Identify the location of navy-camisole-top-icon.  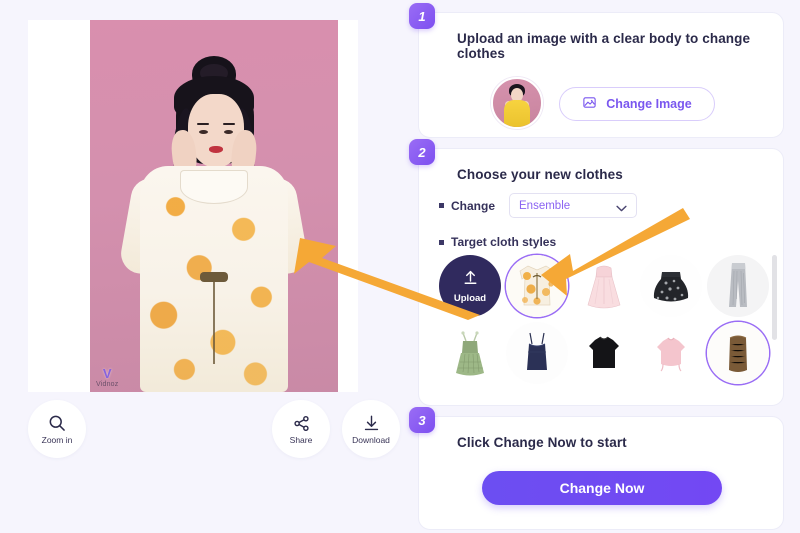
(537, 353).